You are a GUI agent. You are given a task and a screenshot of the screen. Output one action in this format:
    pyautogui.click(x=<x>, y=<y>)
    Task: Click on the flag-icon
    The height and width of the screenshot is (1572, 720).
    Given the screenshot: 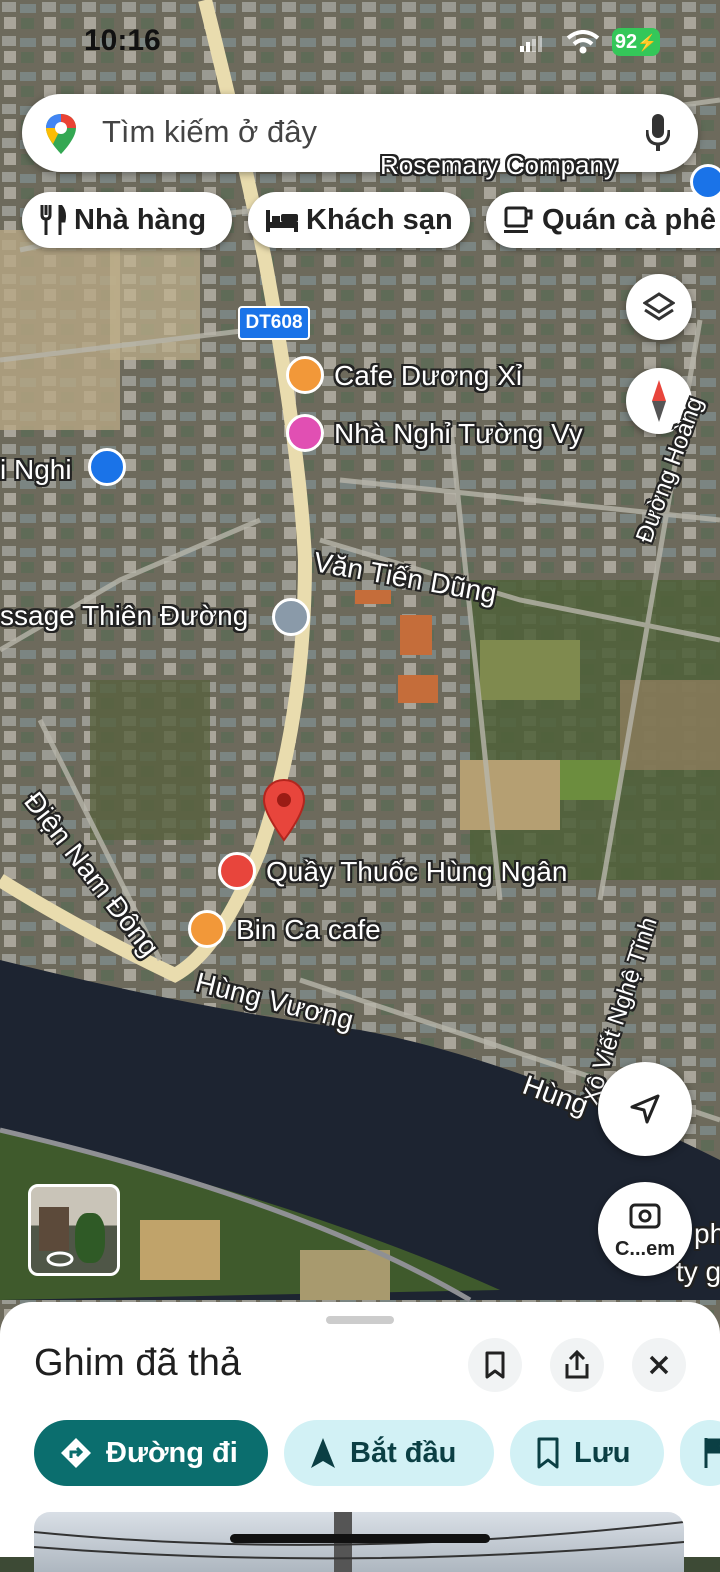 What is the action you would take?
    pyautogui.click(x=712, y=1453)
    